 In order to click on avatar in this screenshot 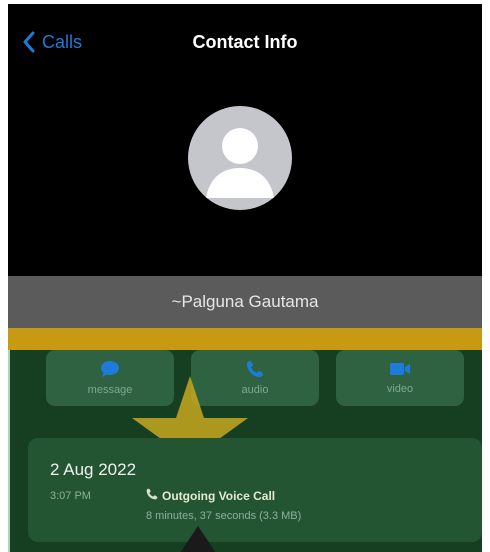, I will do `click(240, 158)`.